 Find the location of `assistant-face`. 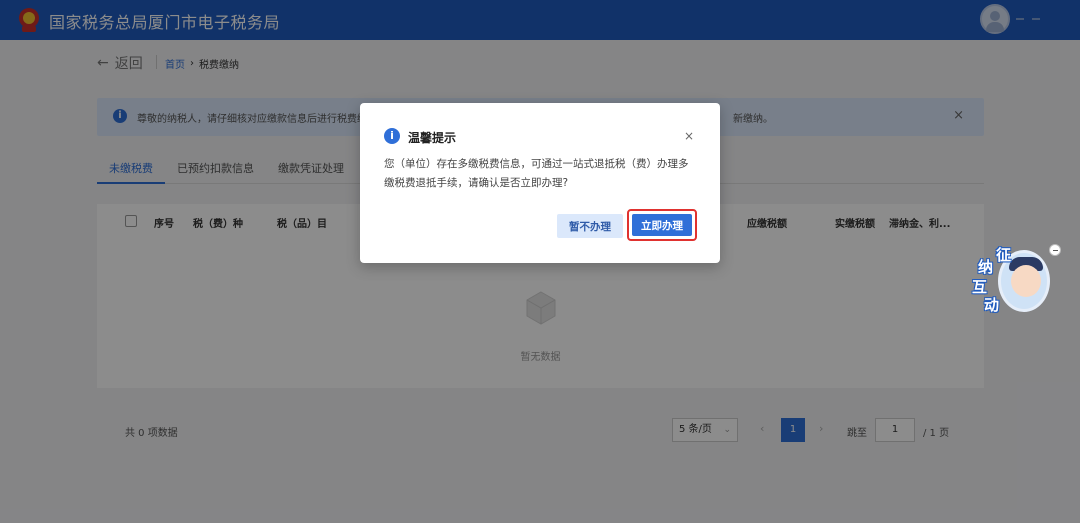

assistant-face is located at coordinates (1026, 281).